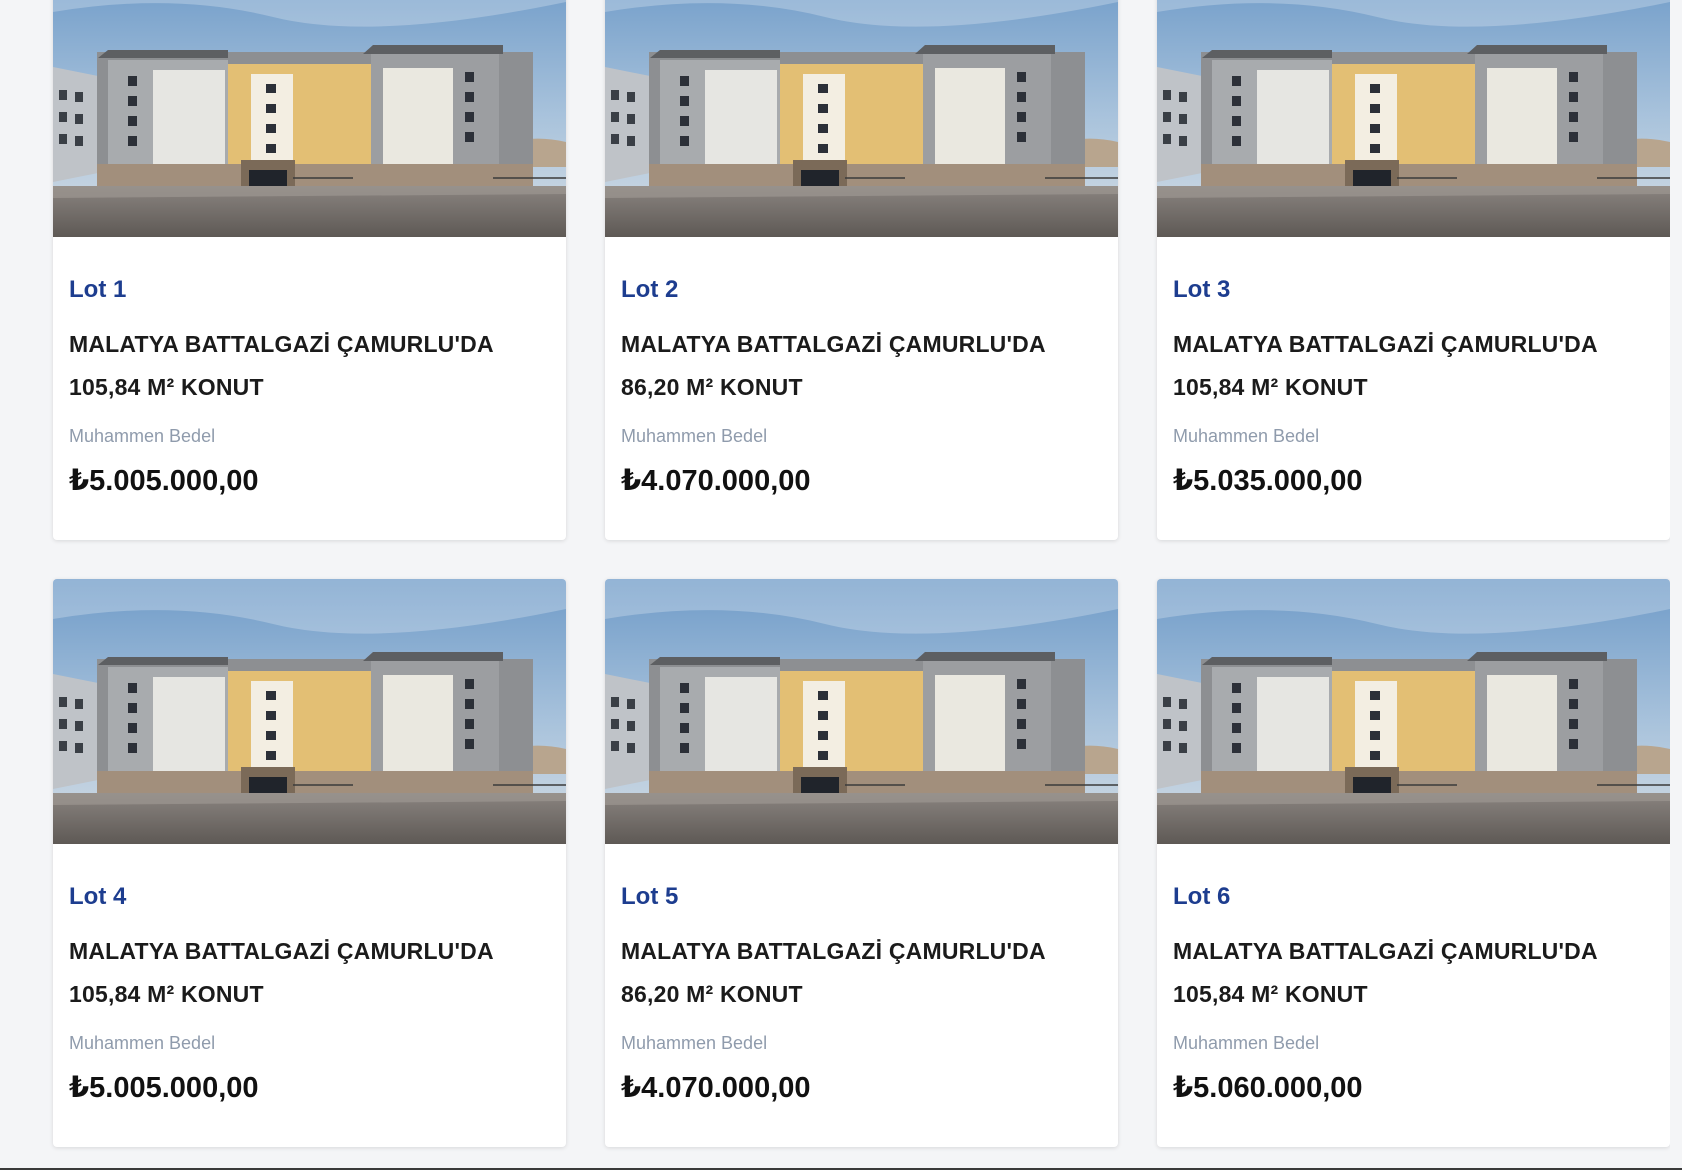 The height and width of the screenshot is (1170, 1682). Describe the element at coordinates (309, 290) in the screenshot. I see `lot-number: Lot 1` at that location.